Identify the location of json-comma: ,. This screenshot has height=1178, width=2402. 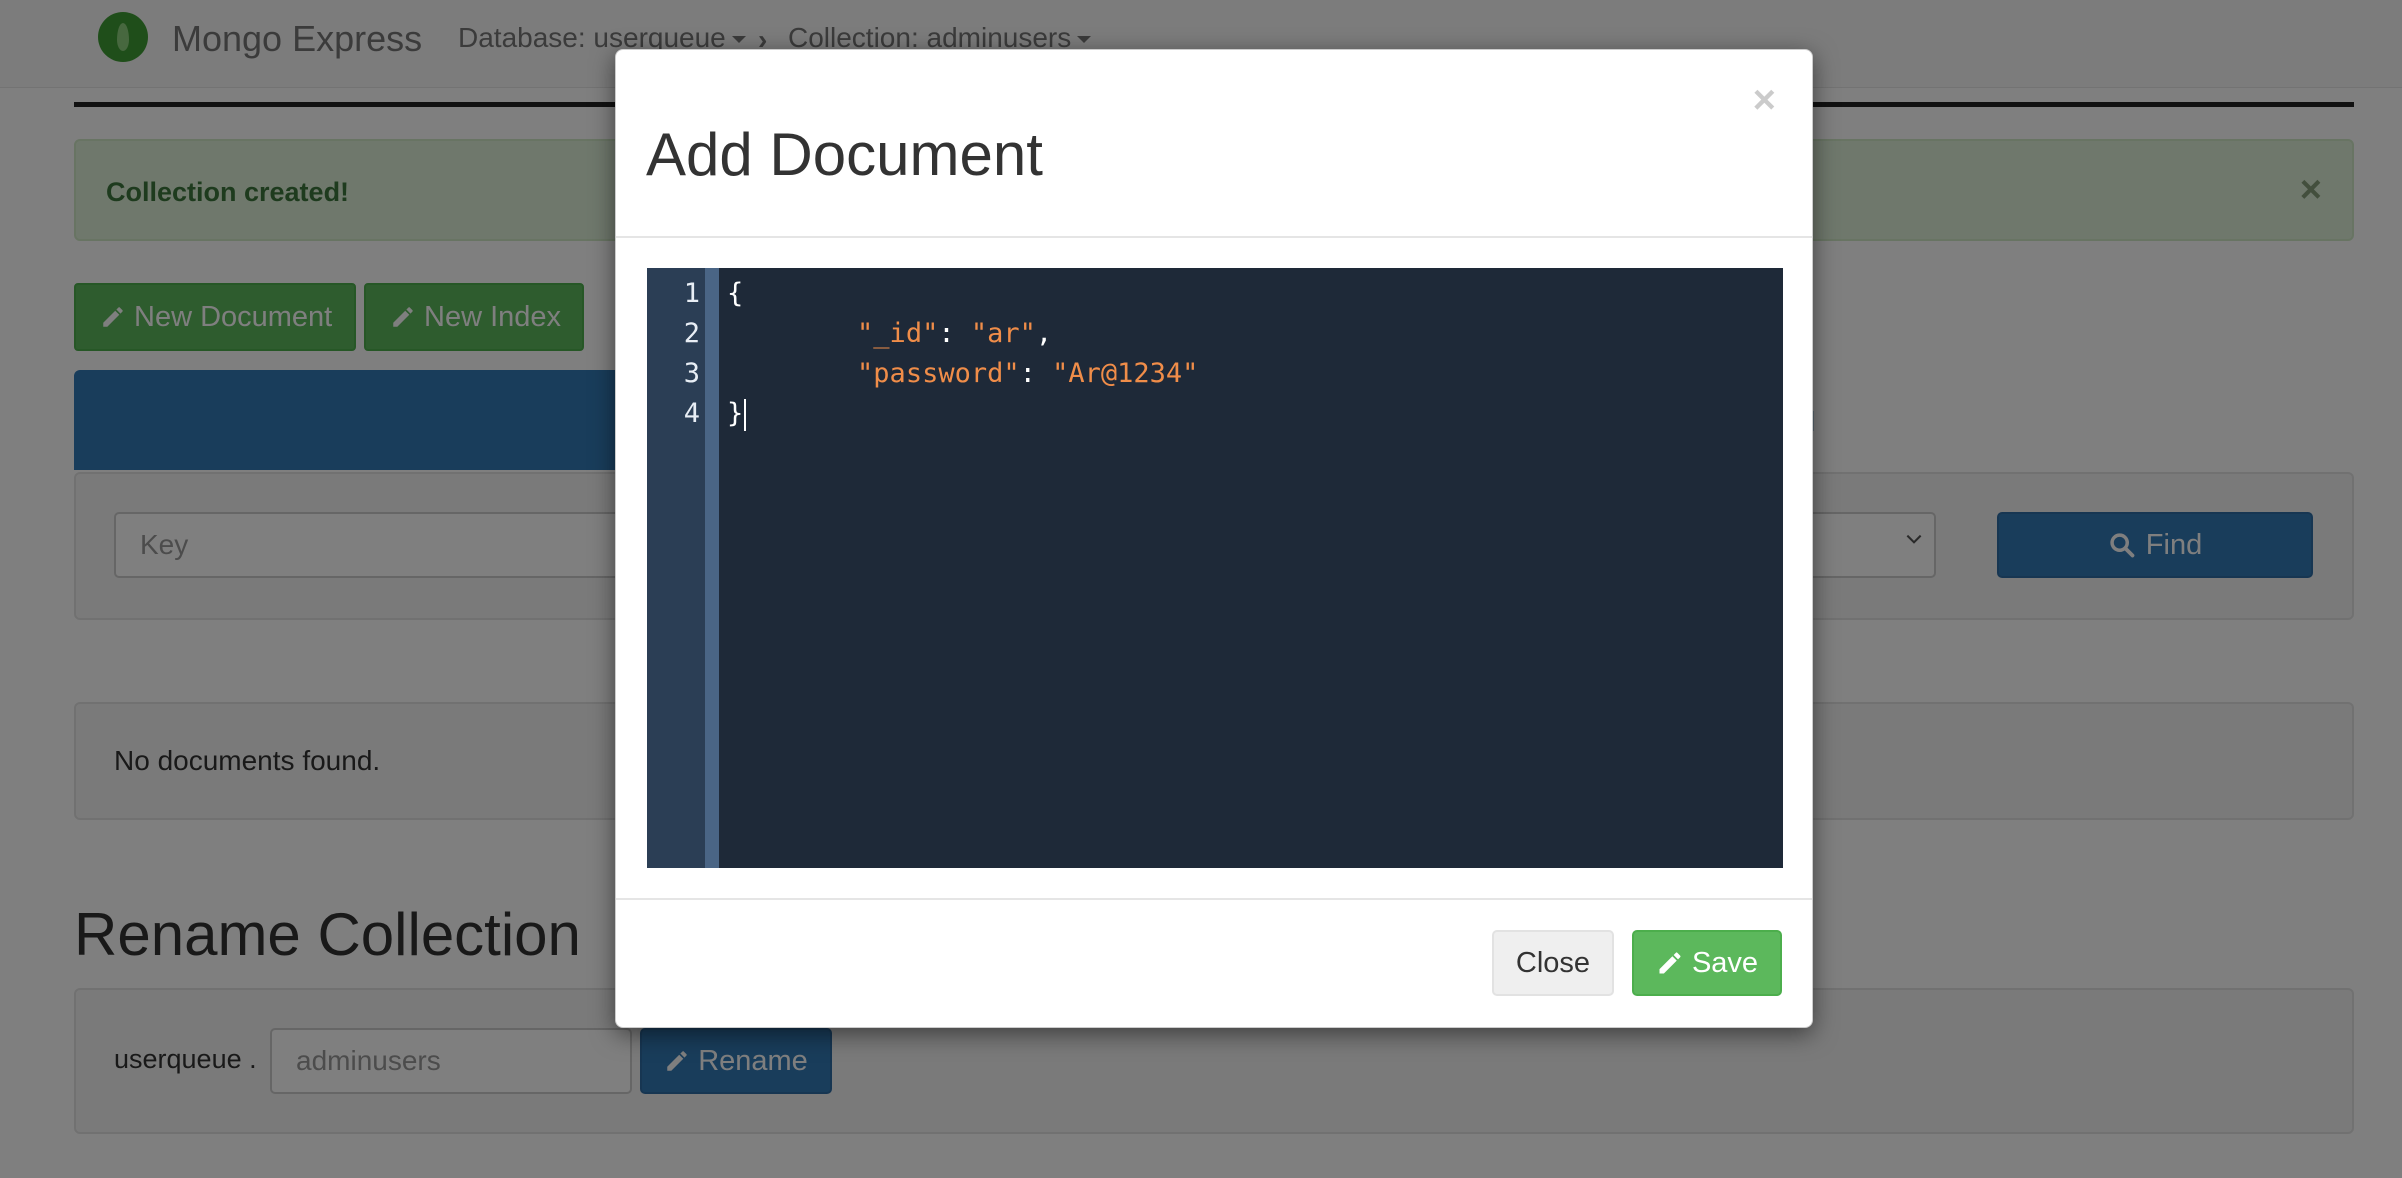
(1044, 333).